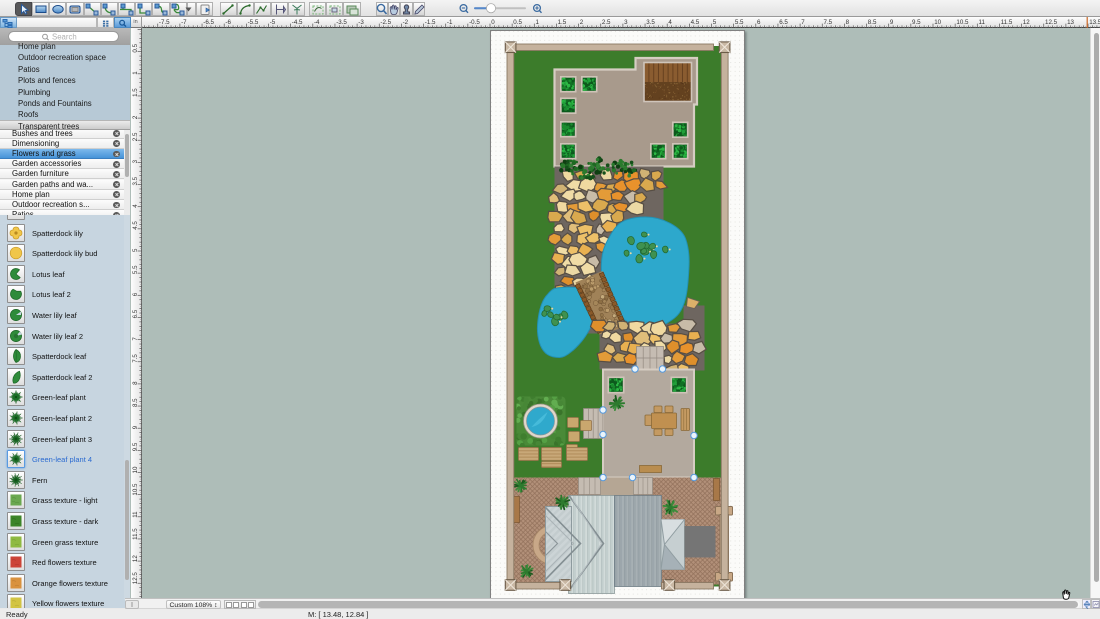  I want to click on svg-text: 13.5, so click(1094, 22).